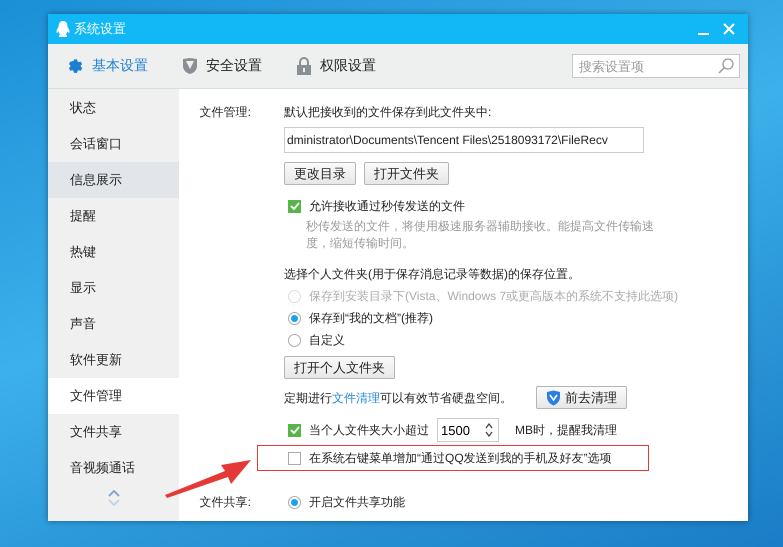 The height and width of the screenshot is (547, 783). I want to click on search-field: 搜索设置项, so click(656, 66).